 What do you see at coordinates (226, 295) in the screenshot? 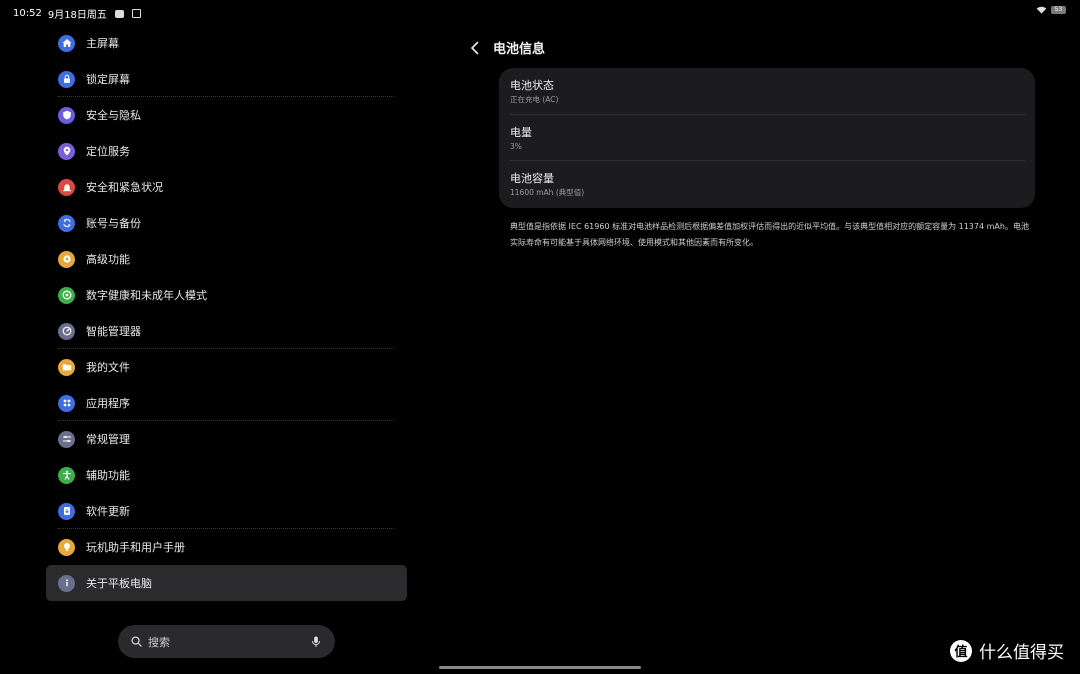
I see `sidebar-item-wellbeing: 数字健康和未成年人模式` at bounding box center [226, 295].